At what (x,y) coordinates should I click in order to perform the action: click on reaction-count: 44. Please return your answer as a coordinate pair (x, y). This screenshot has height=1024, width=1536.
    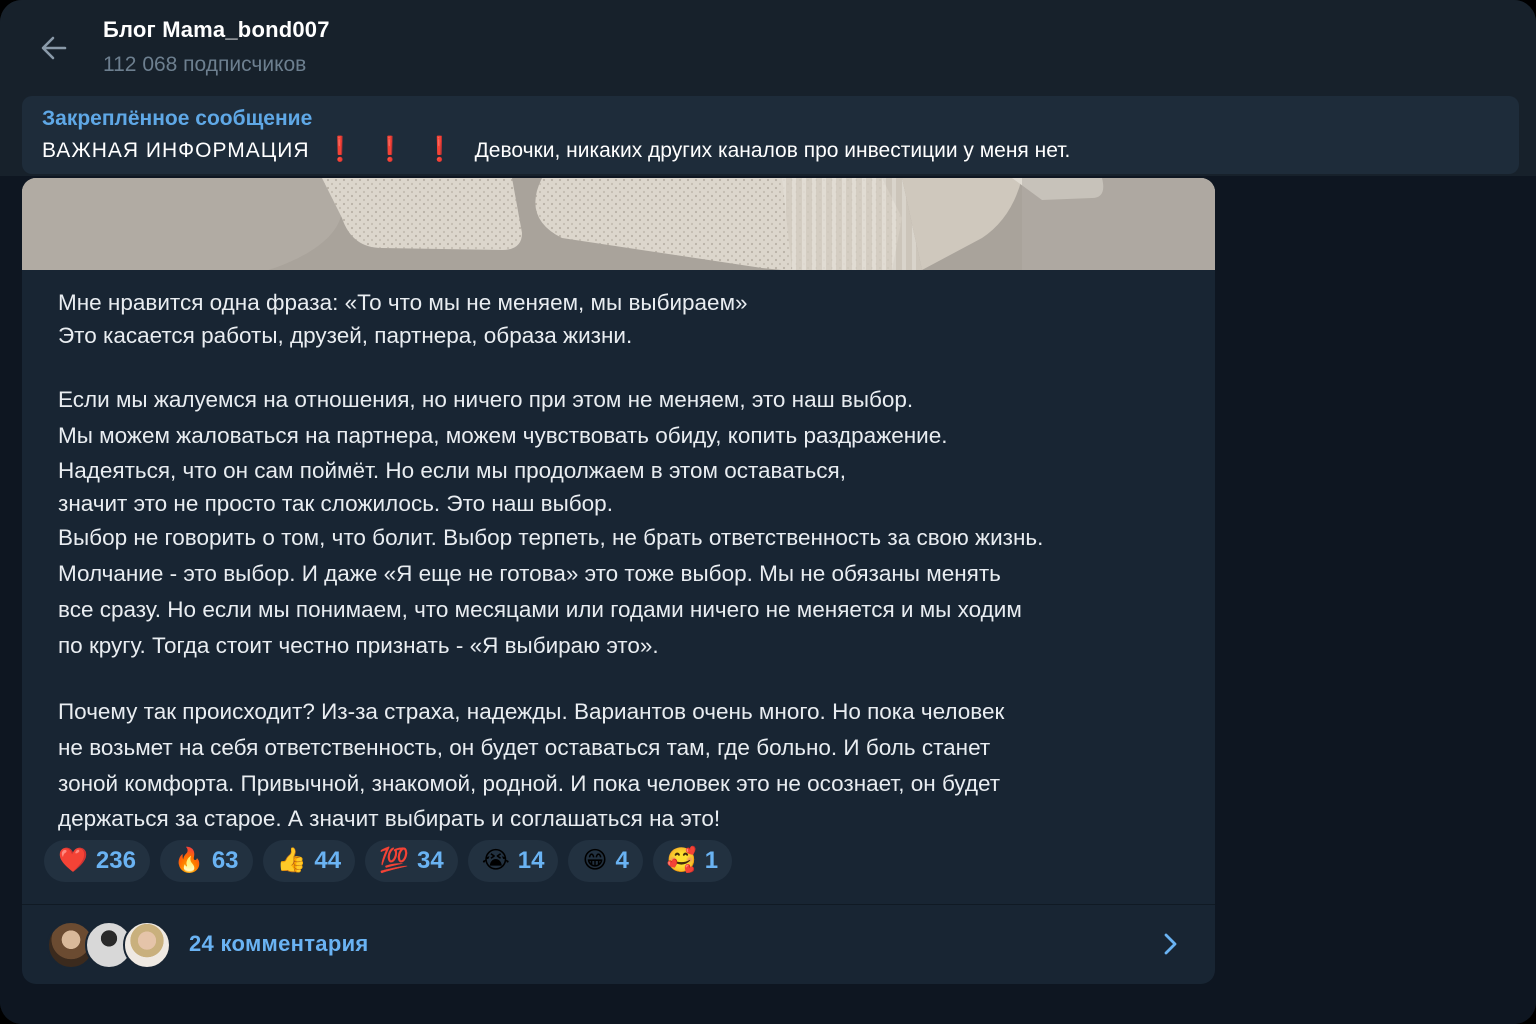
    Looking at the image, I should click on (328, 860).